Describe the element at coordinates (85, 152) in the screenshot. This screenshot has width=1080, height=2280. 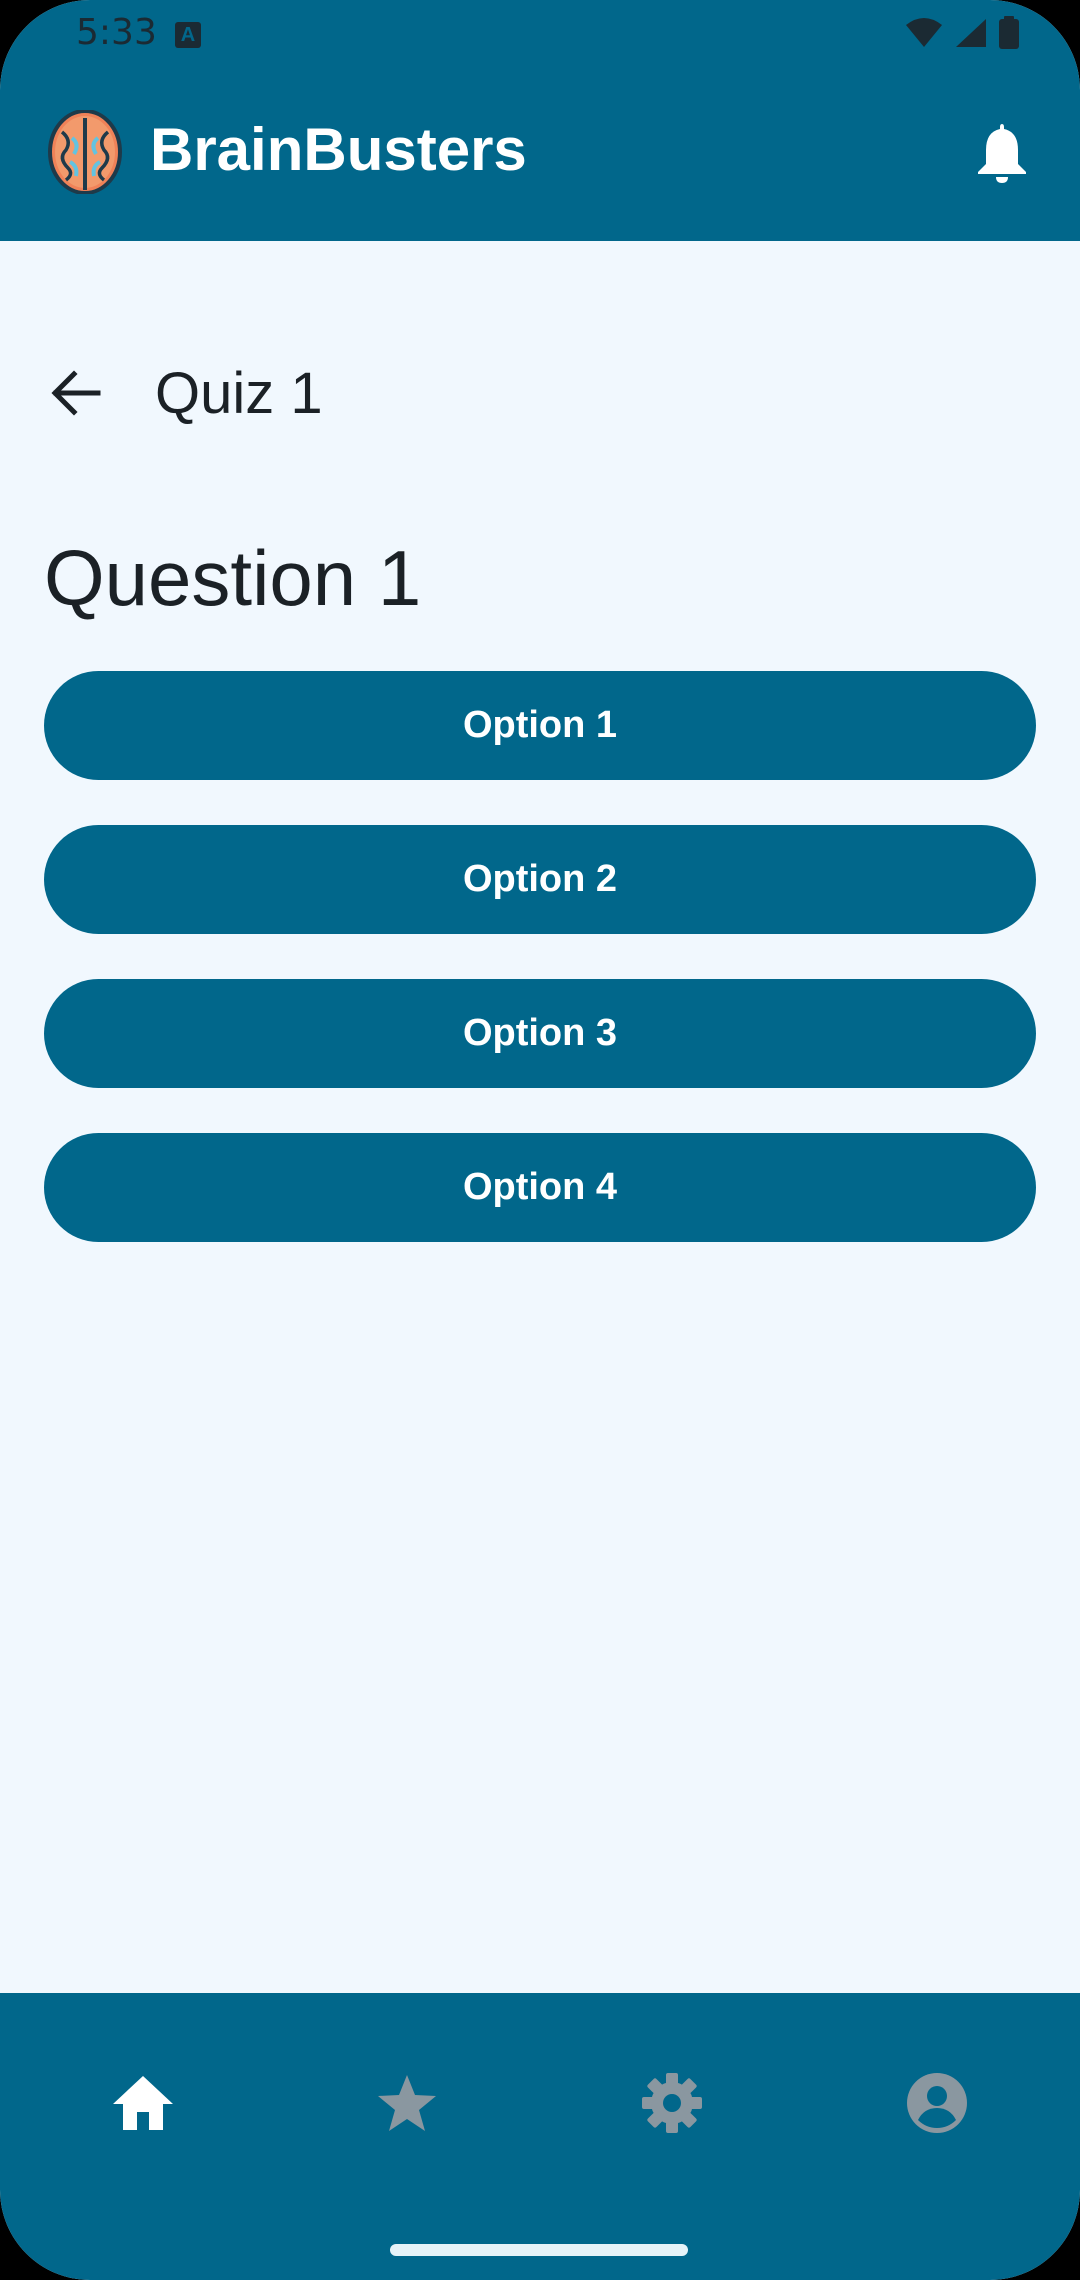
I see `brain-logo-icon` at that location.